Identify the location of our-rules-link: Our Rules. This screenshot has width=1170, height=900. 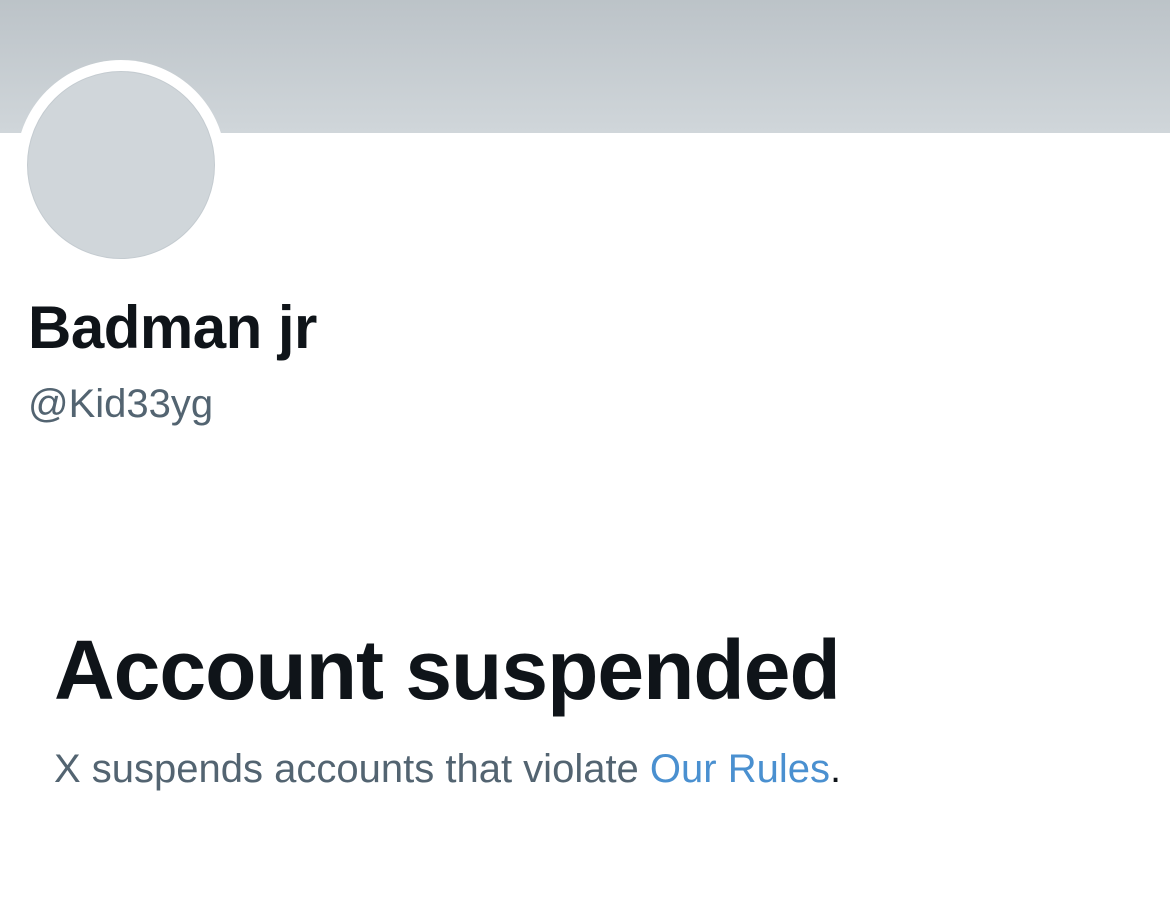
(740, 769).